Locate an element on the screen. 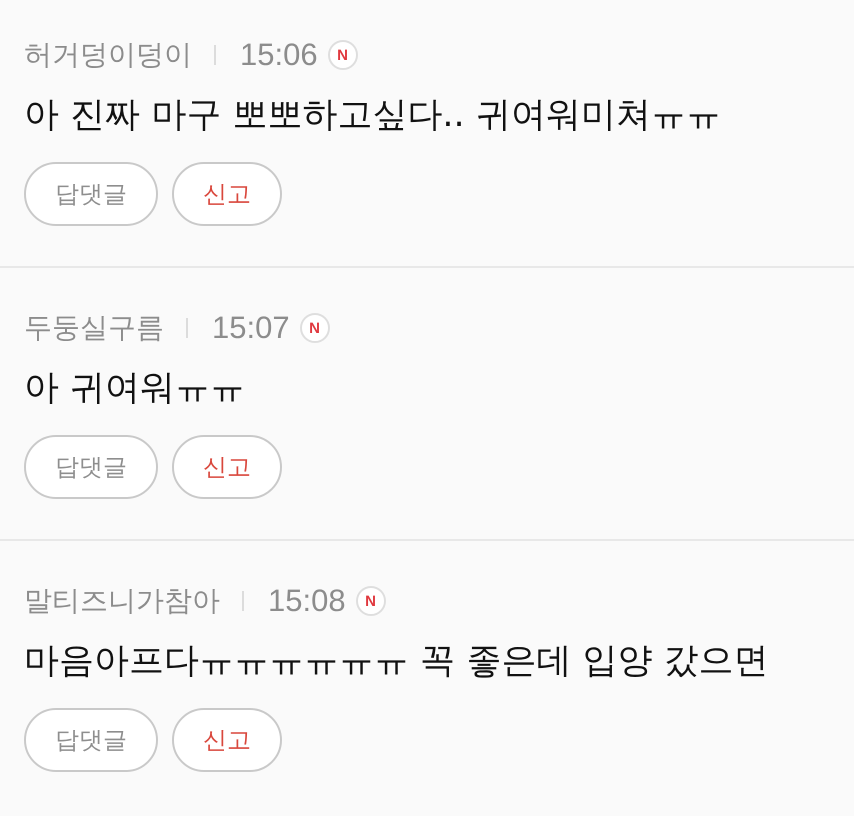 The image size is (854, 816). comment-text: 마음아프다ㅠㅠㅠㅠㅠㅠ 꼭 좋은데 입양 갔으면 is located at coordinates (397, 661).